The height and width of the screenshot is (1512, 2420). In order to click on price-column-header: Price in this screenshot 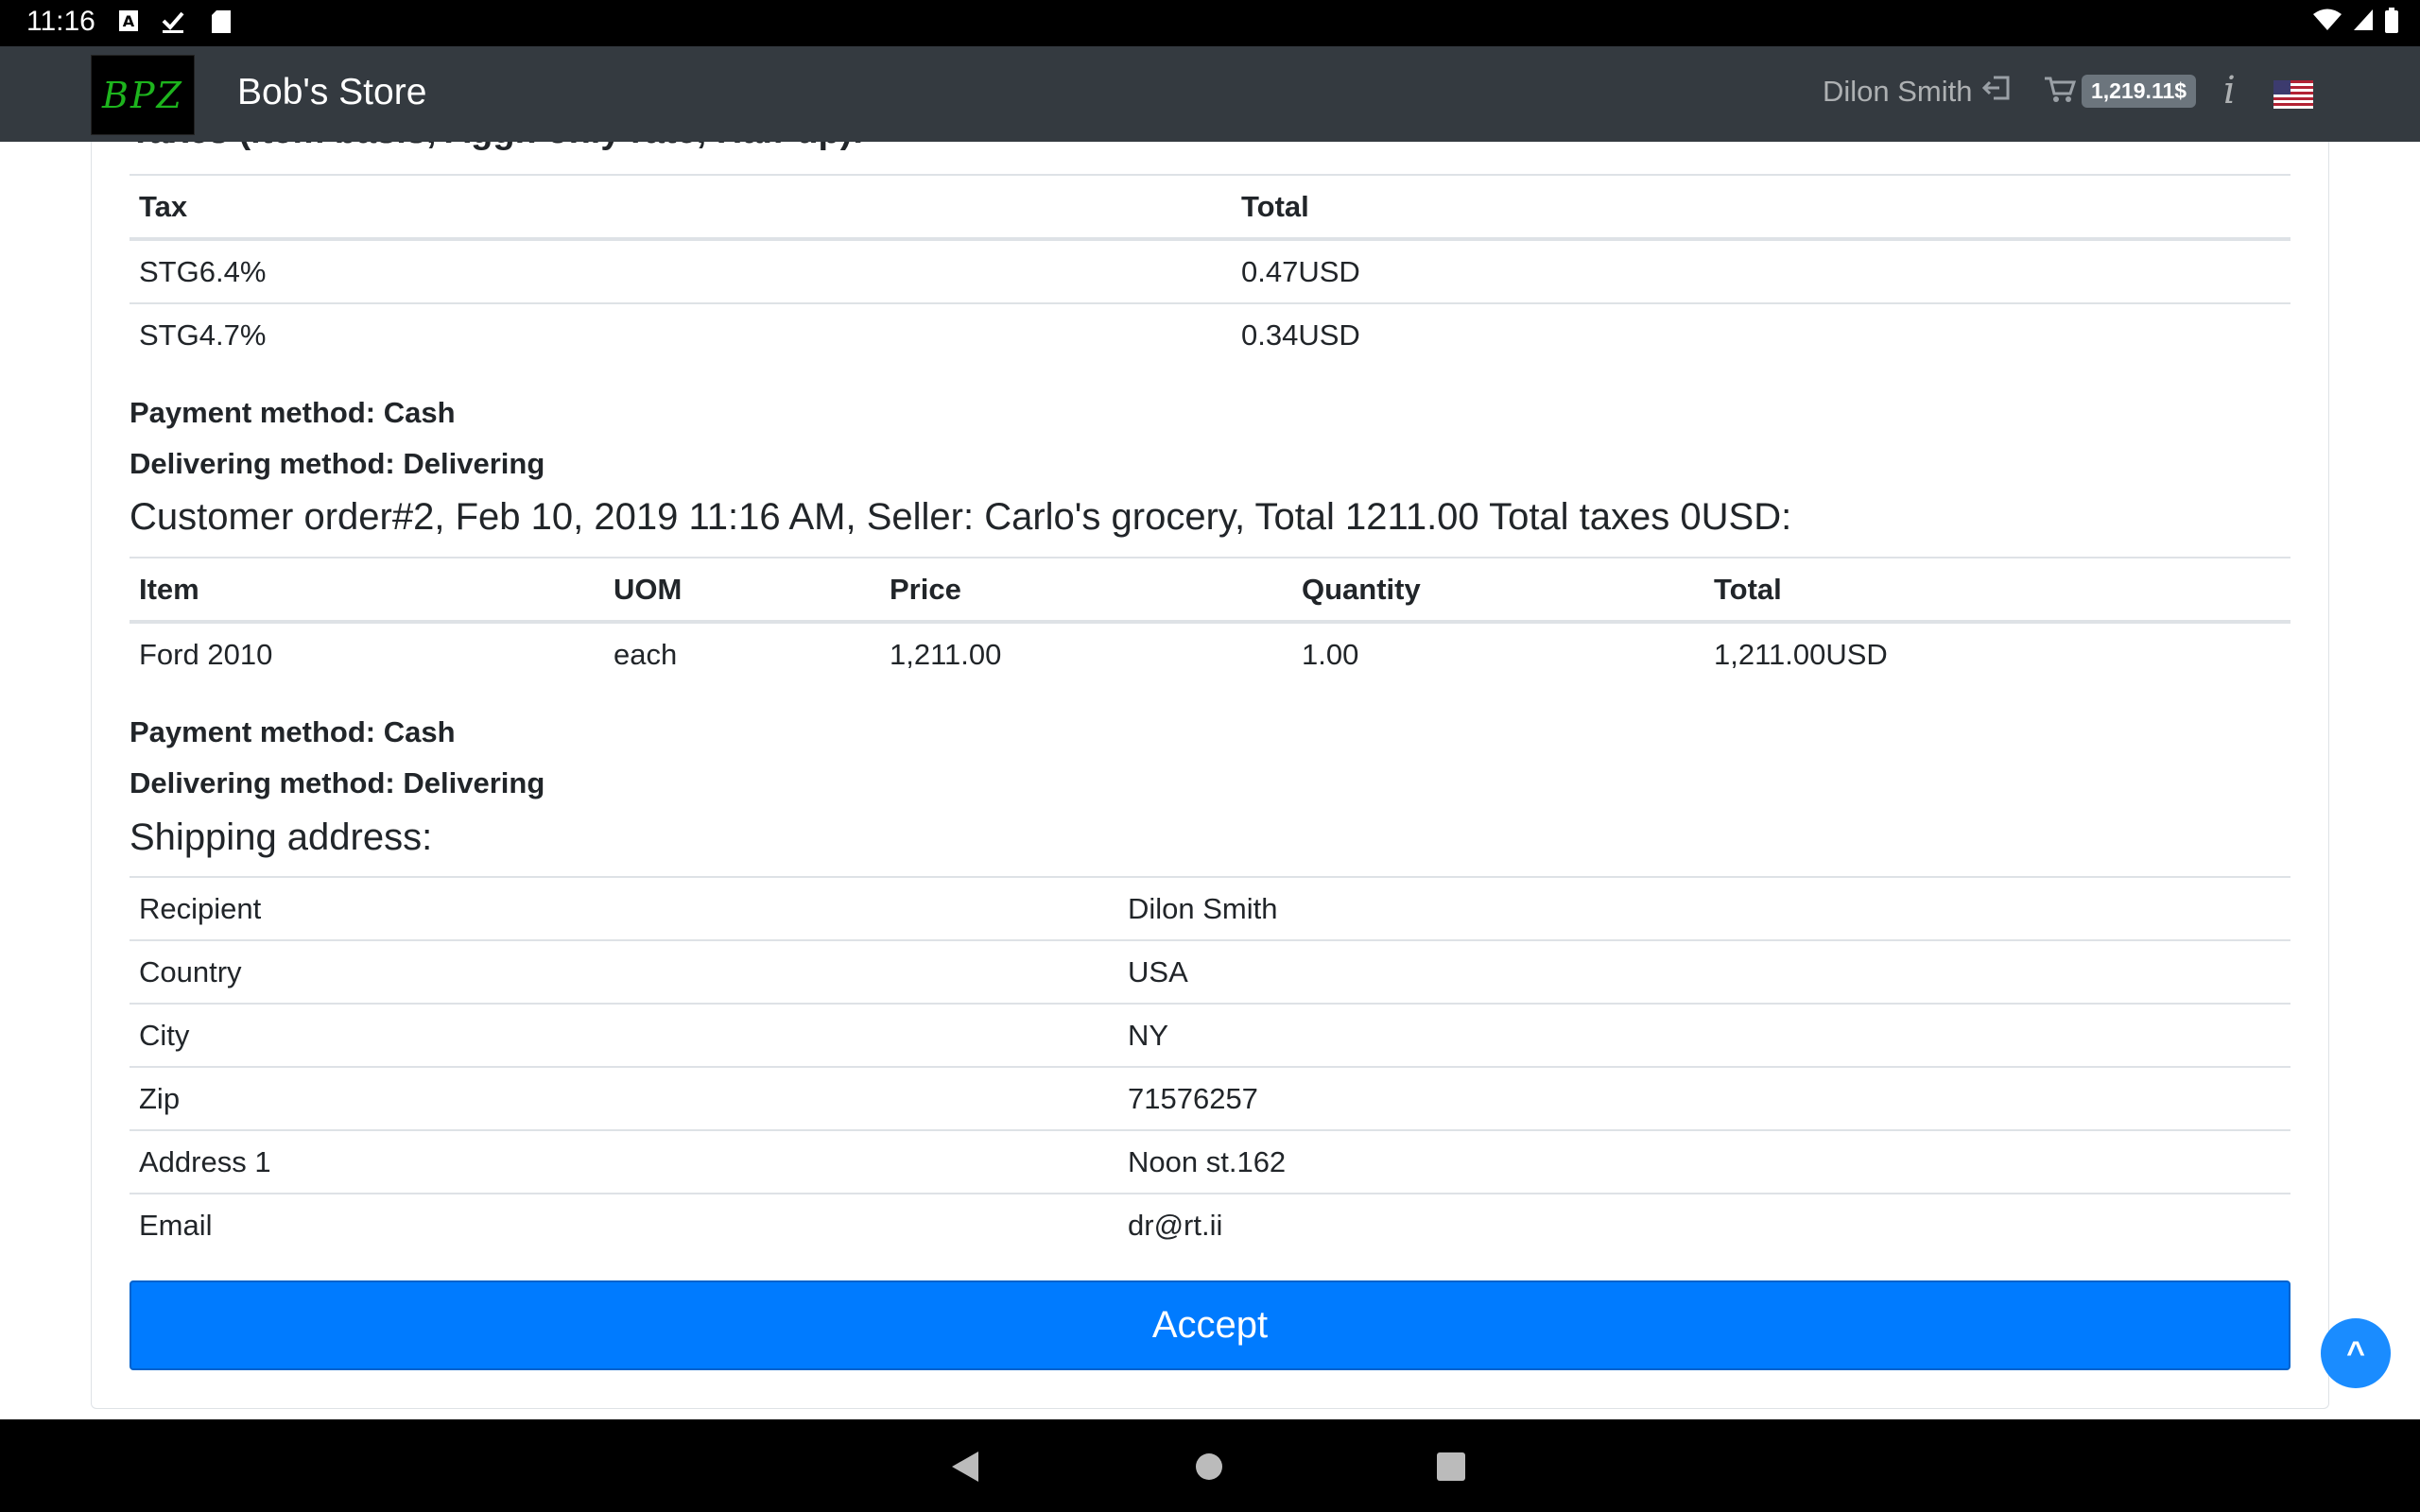, I will do `click(1086, 590)`.